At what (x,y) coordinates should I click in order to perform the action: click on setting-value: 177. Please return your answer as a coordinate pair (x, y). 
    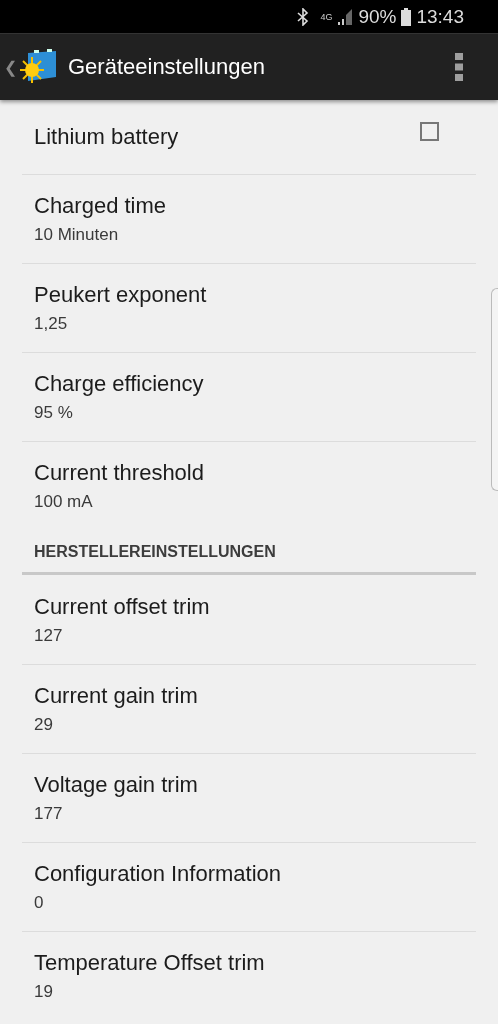
    Looking at the image, I should click on (49, 814).